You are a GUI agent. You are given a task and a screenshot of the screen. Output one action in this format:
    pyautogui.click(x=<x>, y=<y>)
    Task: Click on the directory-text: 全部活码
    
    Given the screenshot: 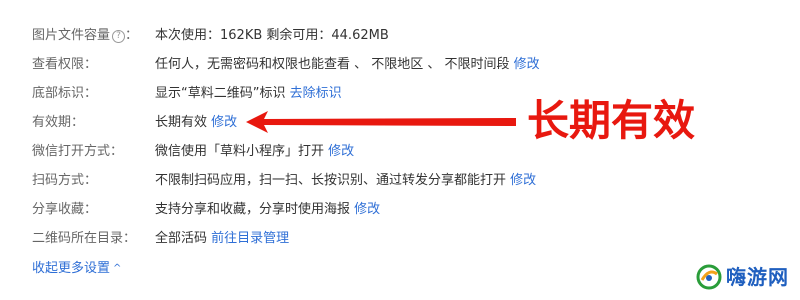 What is the action you would take?
    pyautogui.click(x=181, y=238)
    